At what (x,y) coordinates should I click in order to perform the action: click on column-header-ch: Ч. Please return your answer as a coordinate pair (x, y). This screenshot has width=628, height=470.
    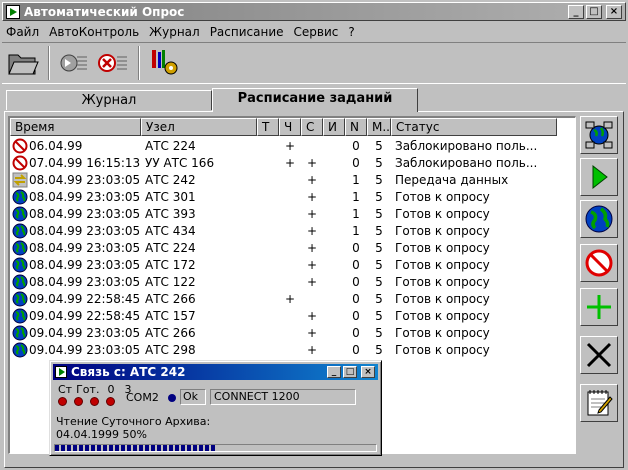
    Looking at the image, I should click on (290, 127).